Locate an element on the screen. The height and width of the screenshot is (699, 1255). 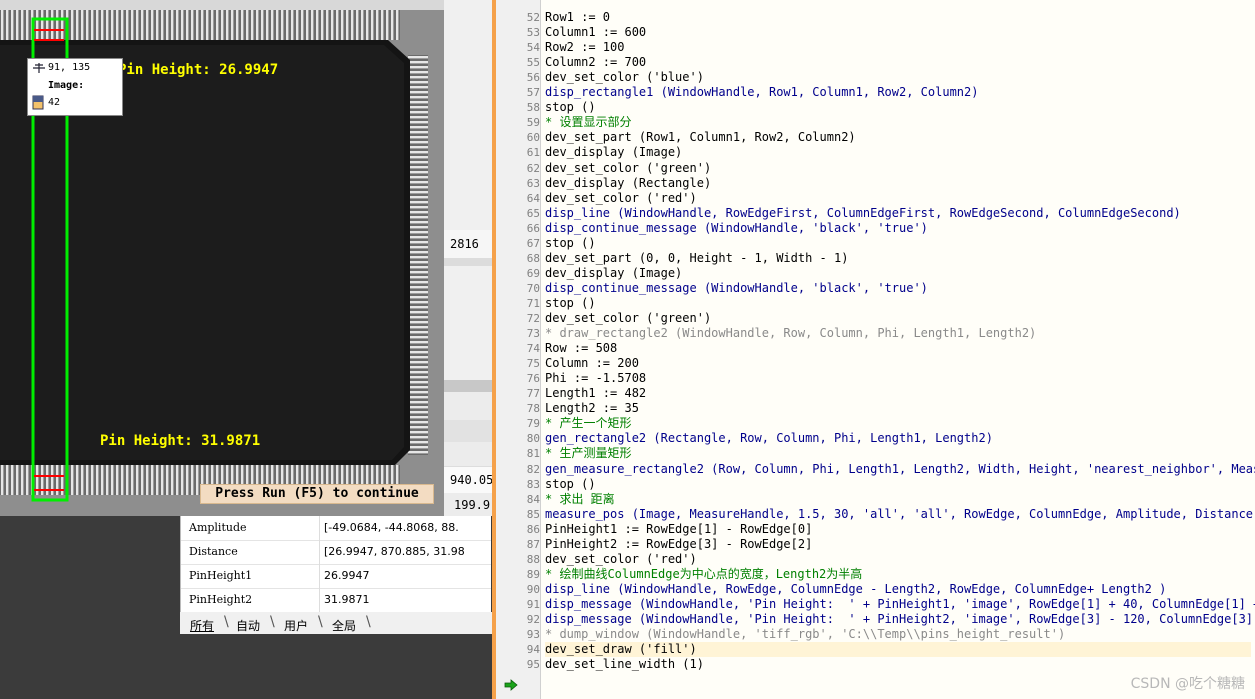
pixel-info-tooltip: 91, 135 Image: 42 is located at coordinates (75, 87).